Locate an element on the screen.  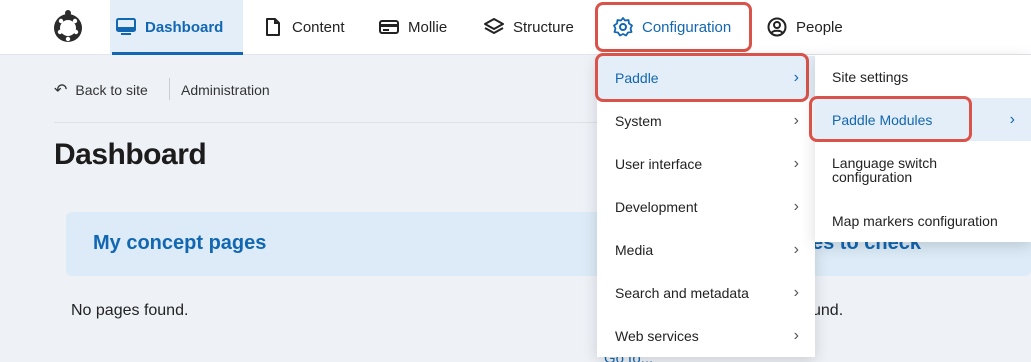
menu-item-paddle: Paddle › is located at coordinates (706, 77).